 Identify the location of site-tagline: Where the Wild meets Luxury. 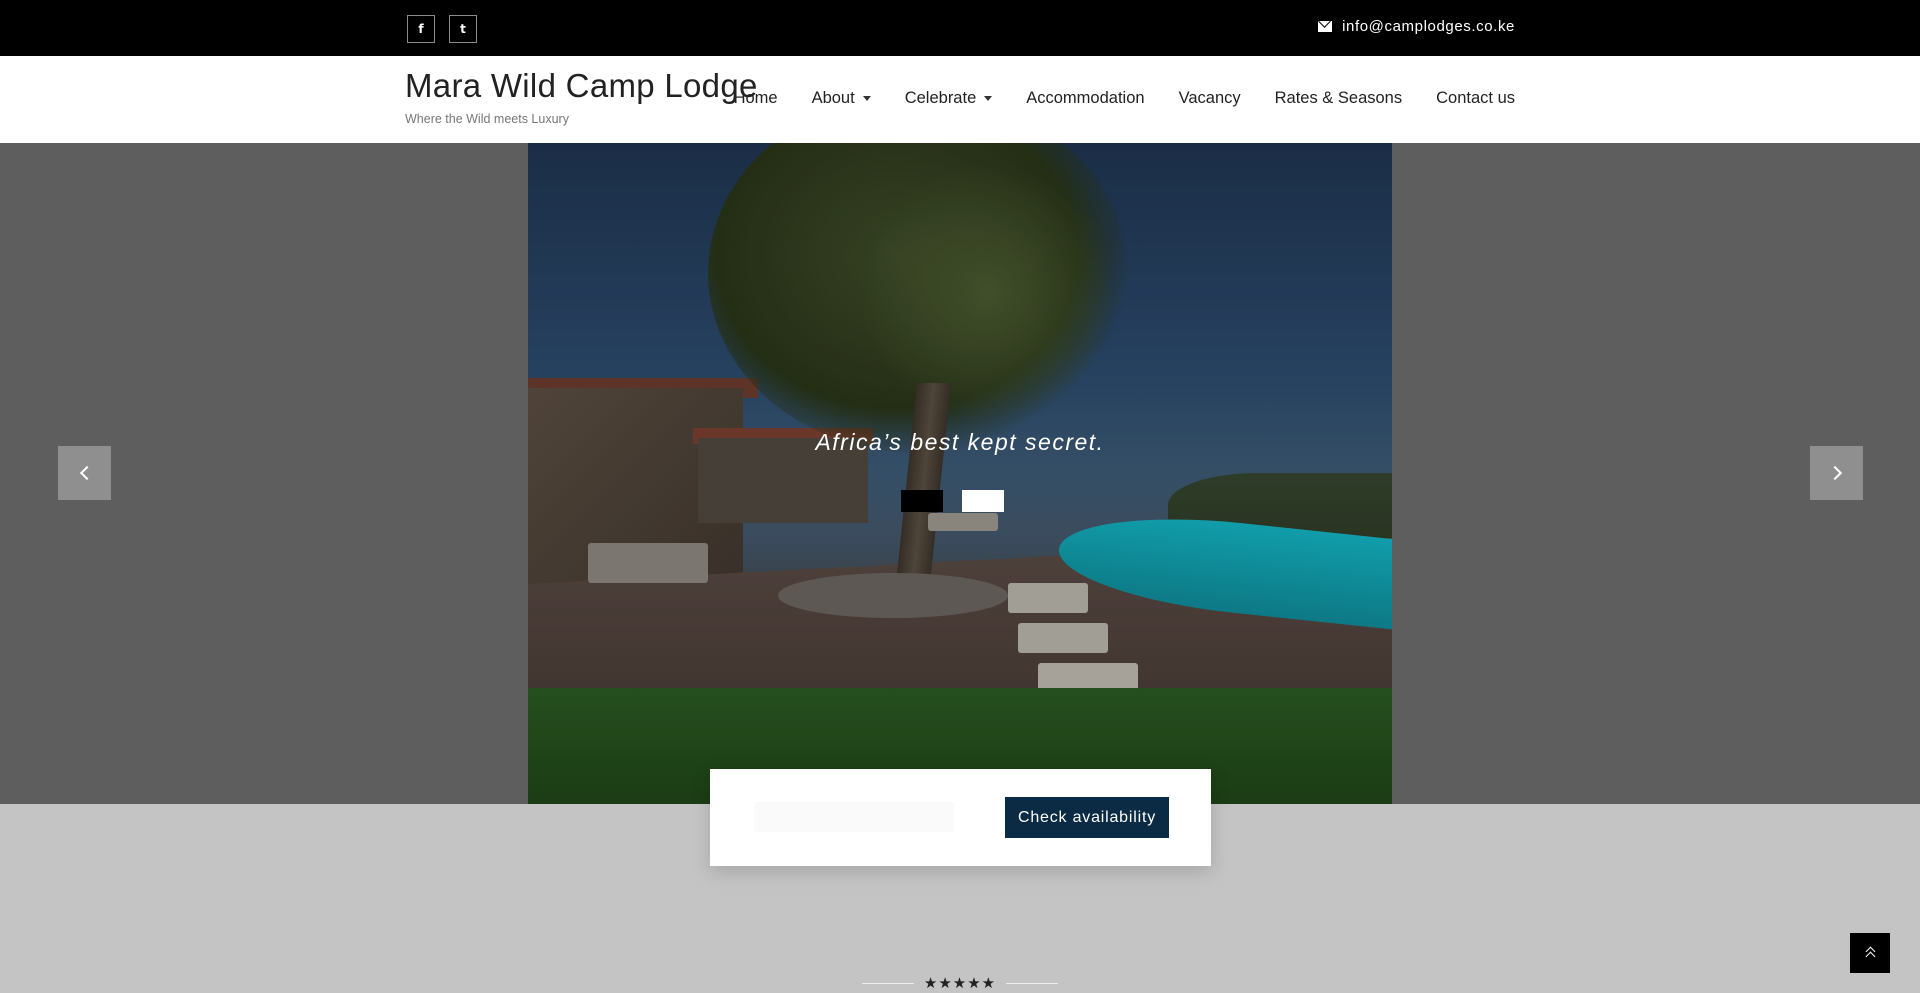
(487, 119).